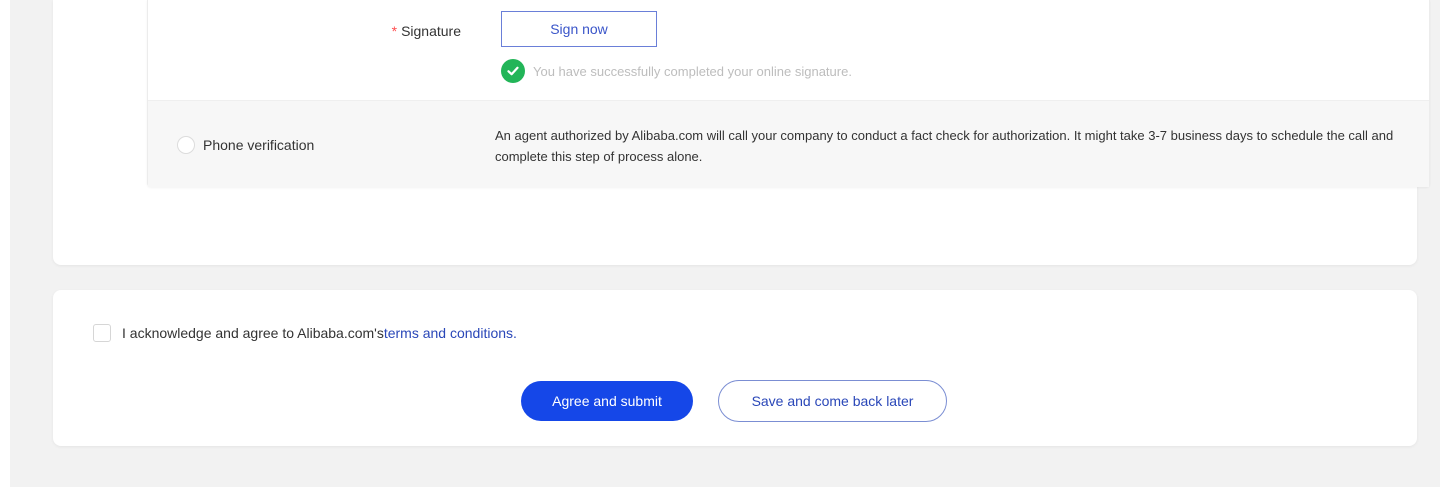 The width and height of the screenshot is (1440, 487). Describe the element at coordinates (579, 29) in the screenshot. I see `sign-now-button: Sign now` at that location.